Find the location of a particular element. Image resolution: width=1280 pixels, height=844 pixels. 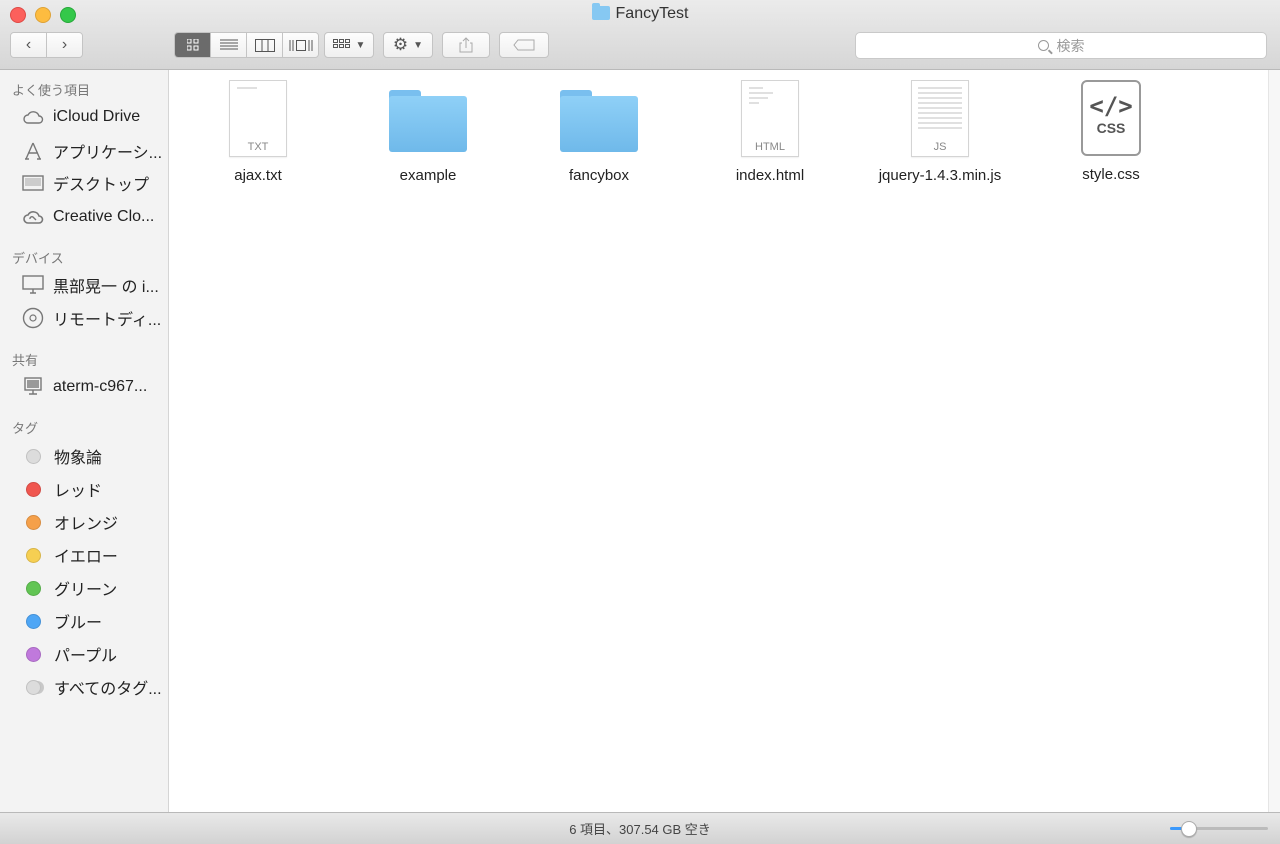

edit-tags-button is located at coordinates (524, 45).